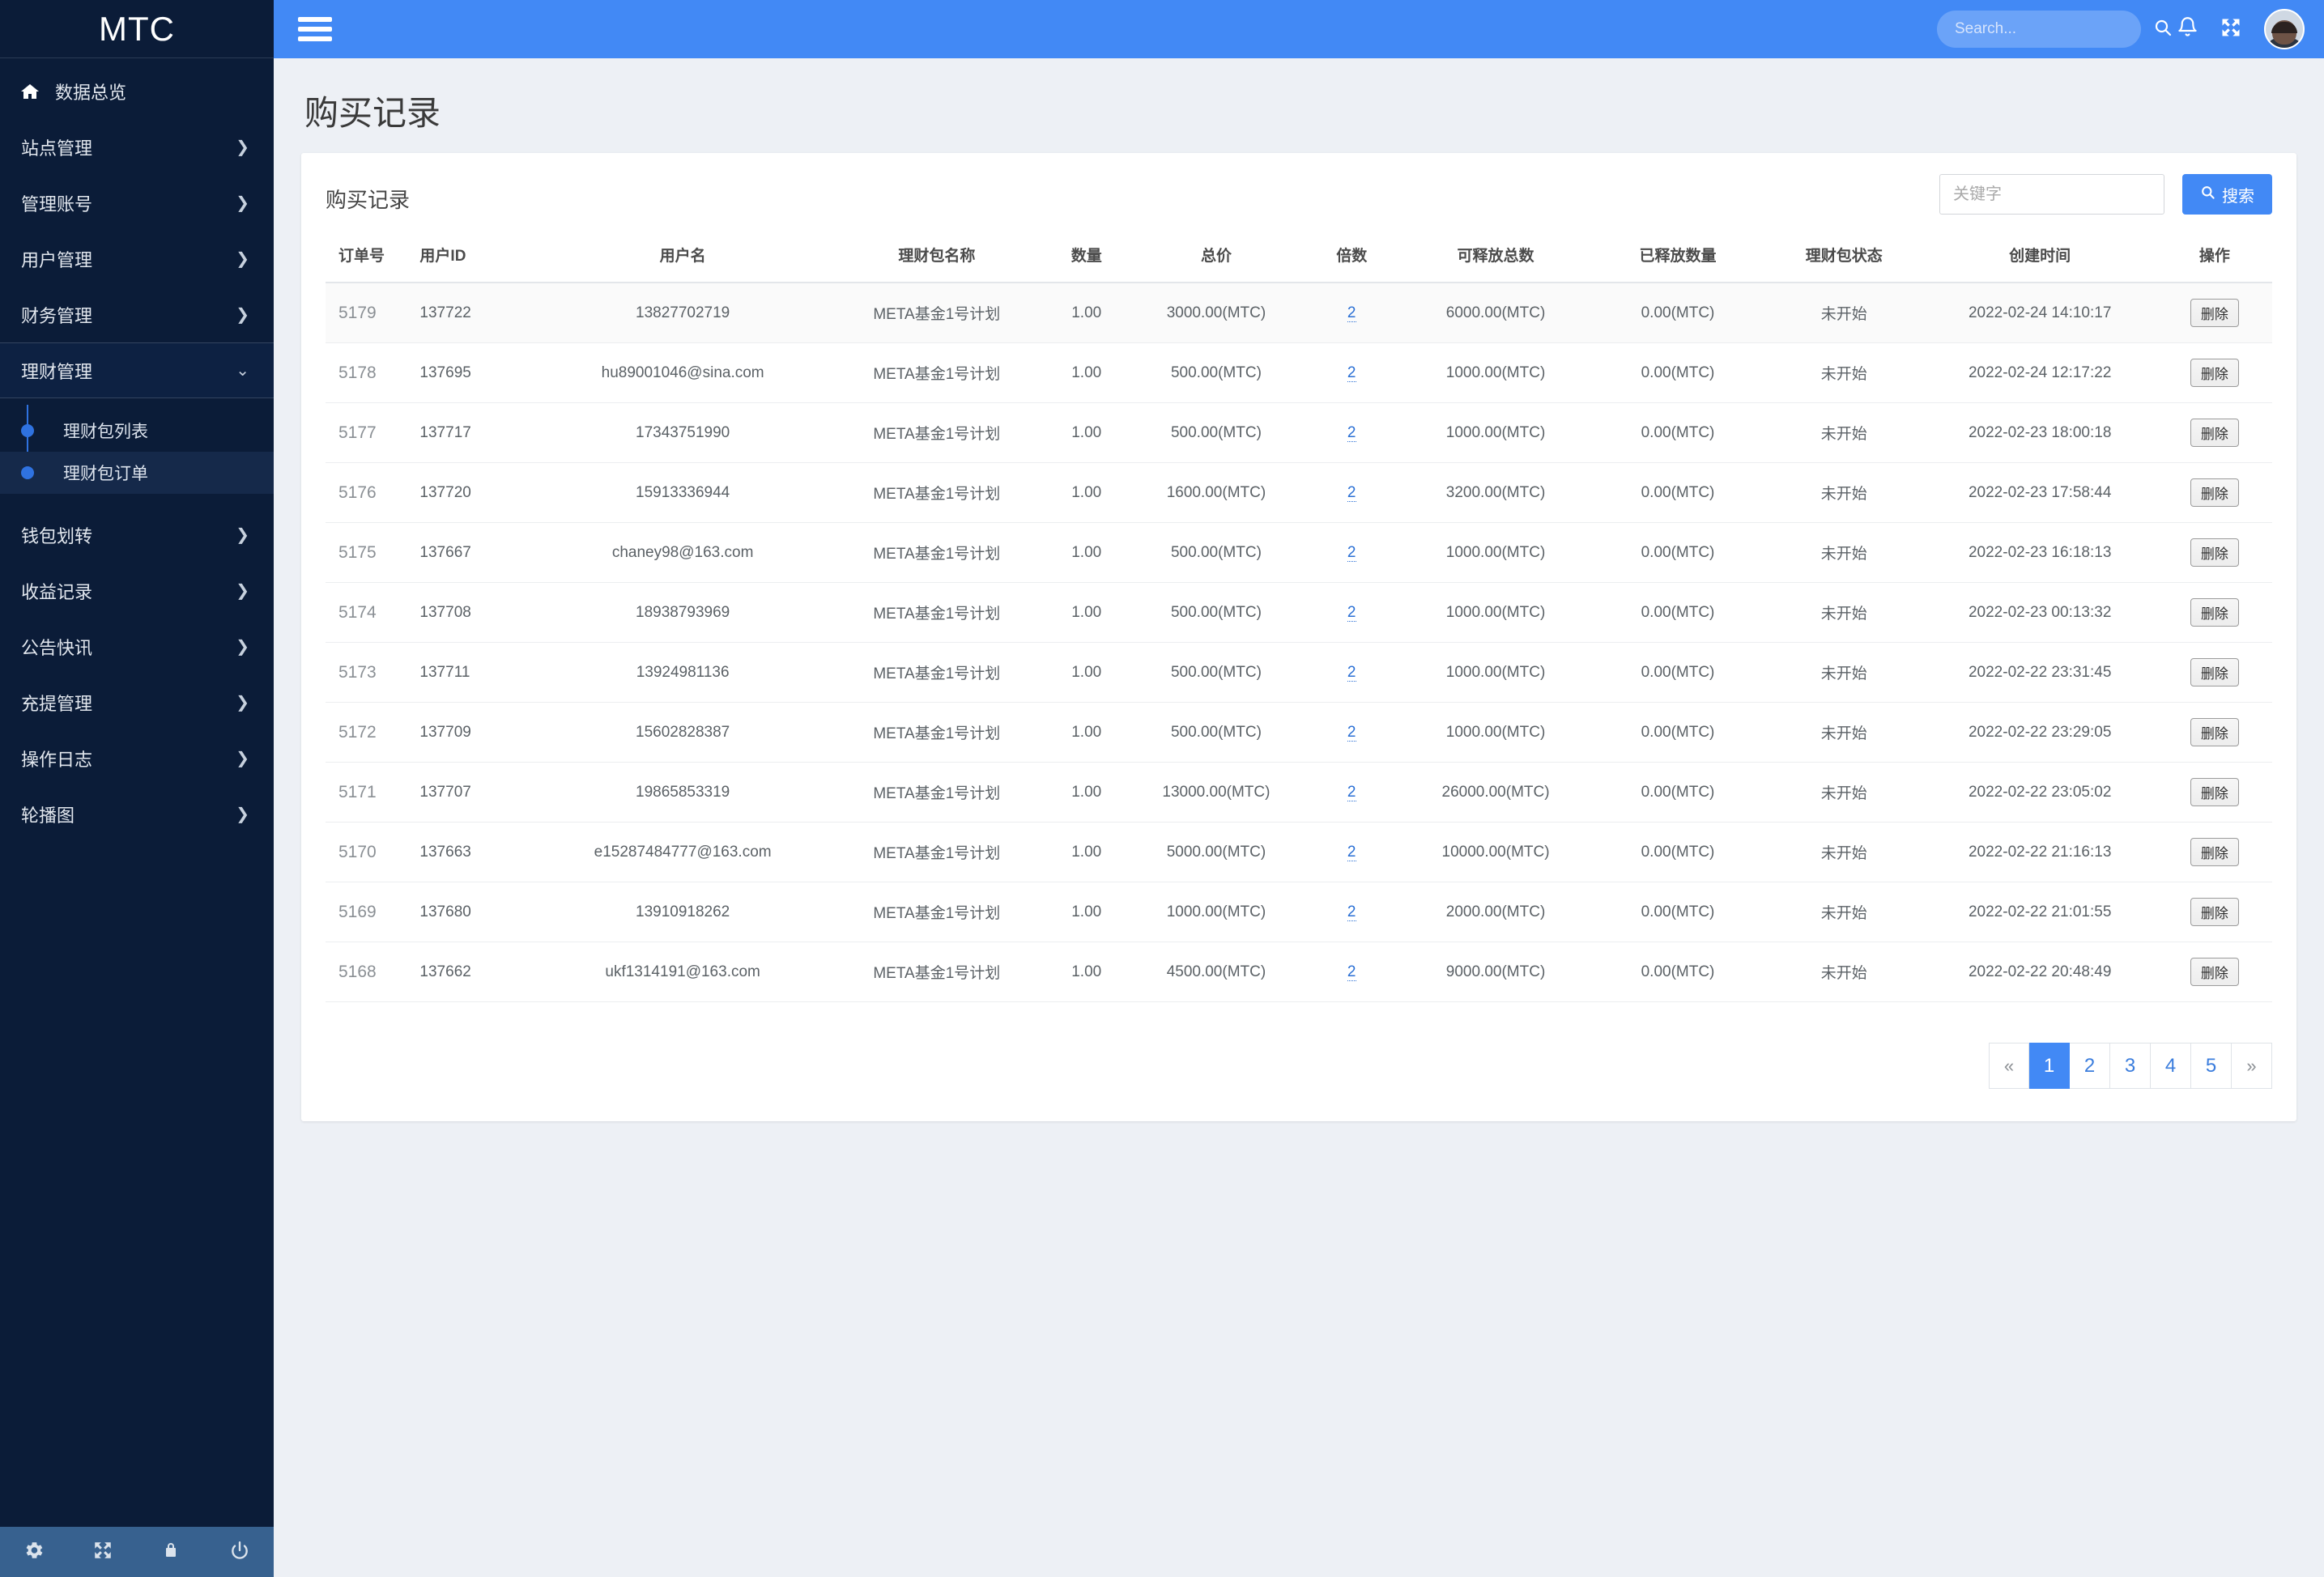 This screenshot has height=1577, width=2324. Describe the element at coordinates (137, 147) in the screenshot. I see `sidebar-item-site-management: 站点管理 ❯` at that location.